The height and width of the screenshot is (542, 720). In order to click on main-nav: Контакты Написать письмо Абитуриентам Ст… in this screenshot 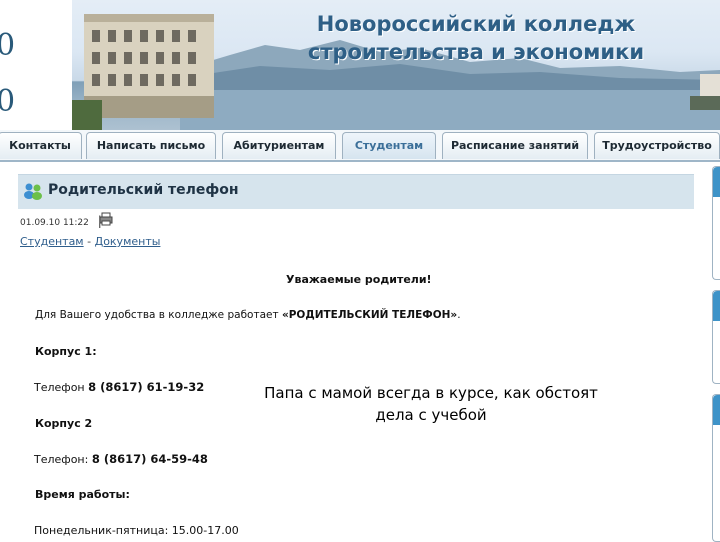, I will do `click(360, 146)`.